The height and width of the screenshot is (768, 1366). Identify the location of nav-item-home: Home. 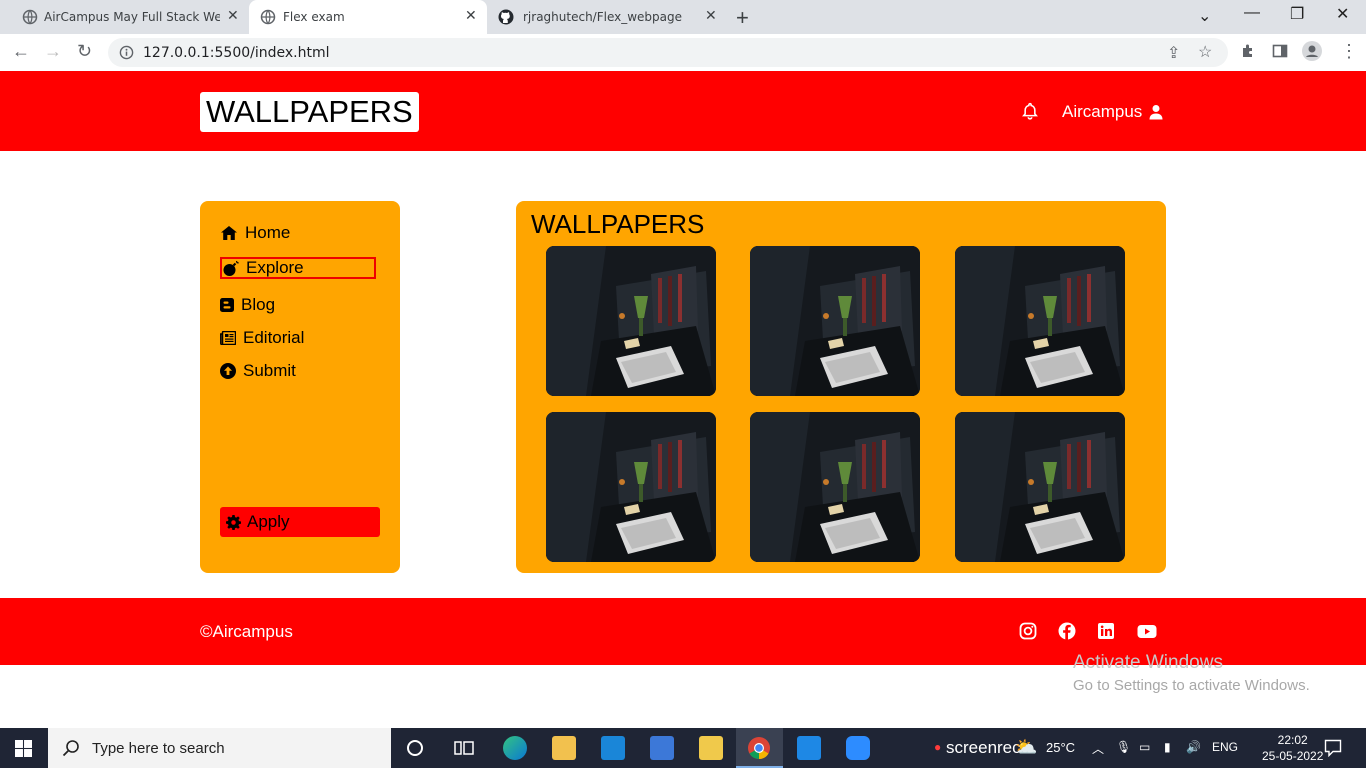
(255, 233).